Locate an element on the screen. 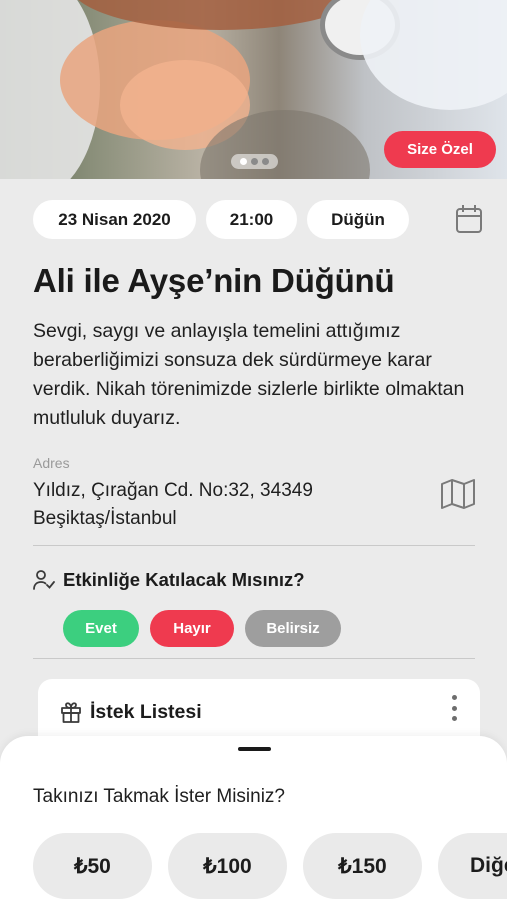 The width and height of the screenshot is (507, 900). more-vertical-icon is located at coordinates (454, 708).